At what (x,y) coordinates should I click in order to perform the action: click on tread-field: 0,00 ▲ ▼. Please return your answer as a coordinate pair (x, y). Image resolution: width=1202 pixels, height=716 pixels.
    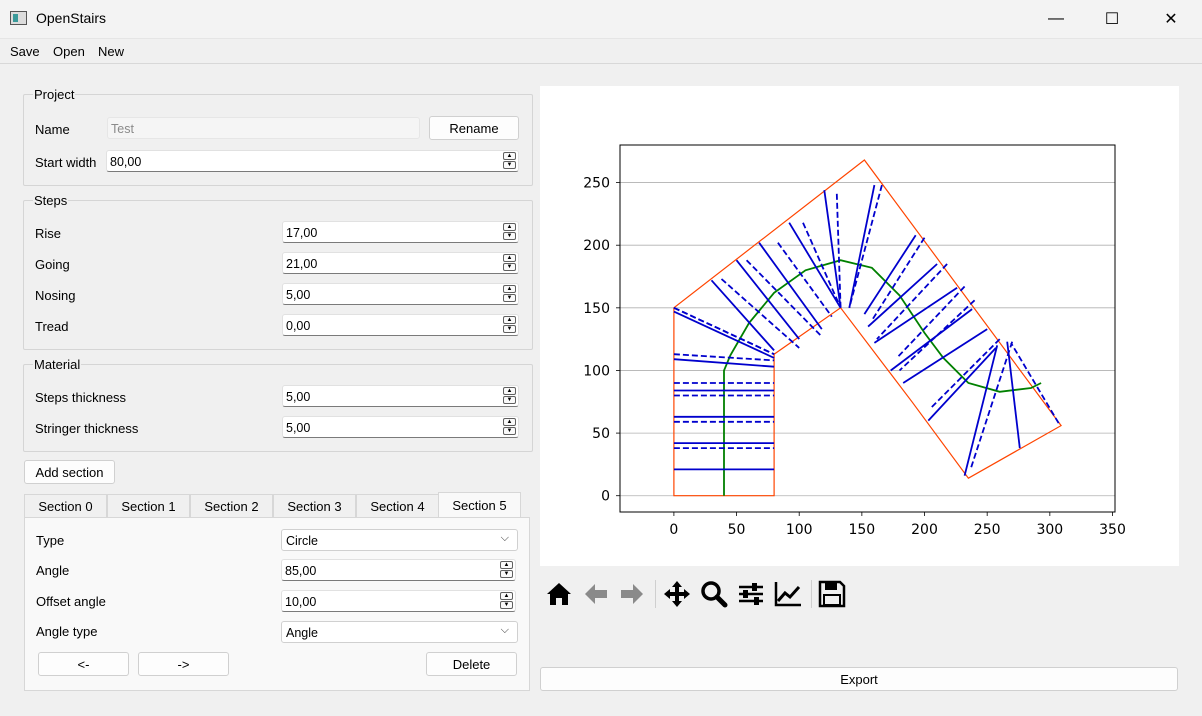
    Looking at the image, I should click on (400, 325).